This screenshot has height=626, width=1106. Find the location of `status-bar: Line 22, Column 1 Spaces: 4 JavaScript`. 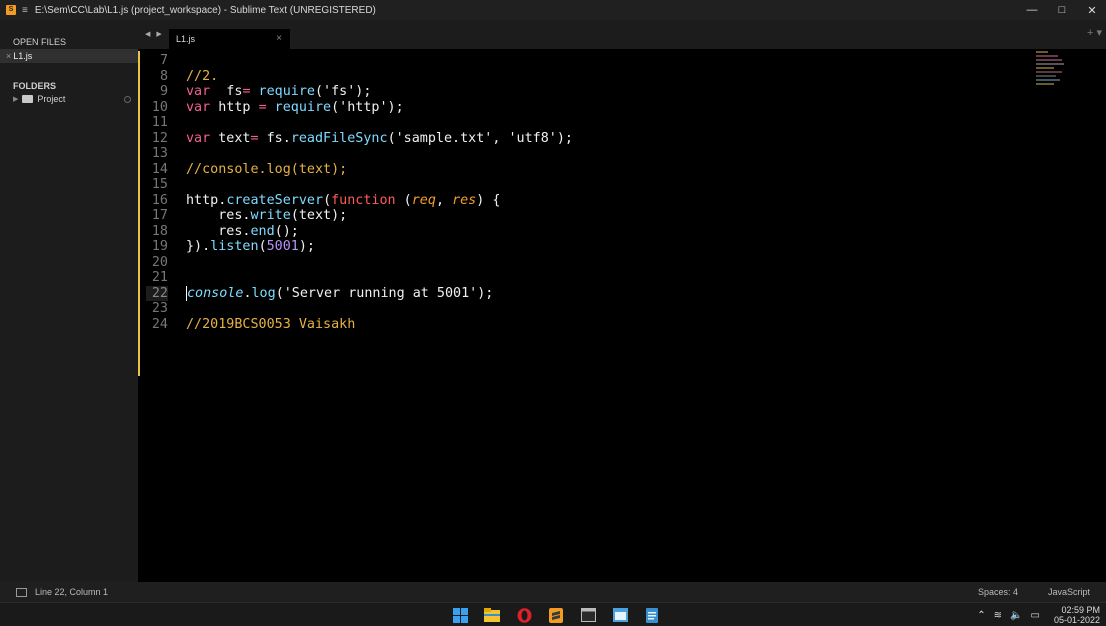

status-bar: Line 22, Column 1 Spaces: 4 JavaScript is located at coordinates (553, 592).